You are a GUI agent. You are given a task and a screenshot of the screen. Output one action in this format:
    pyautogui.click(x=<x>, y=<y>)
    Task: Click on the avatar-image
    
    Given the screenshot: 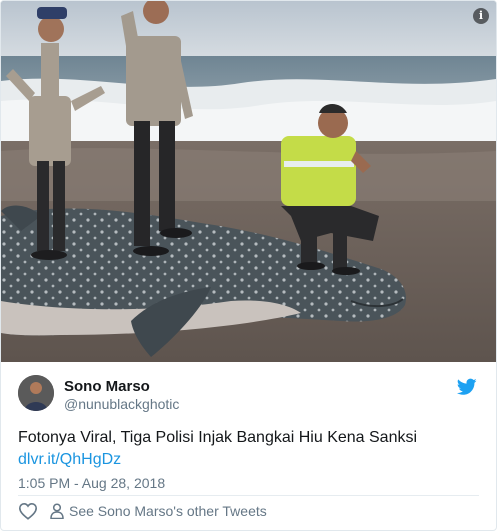 What is the action you would take?
    pyautogui.click(x=36, y=393)
    